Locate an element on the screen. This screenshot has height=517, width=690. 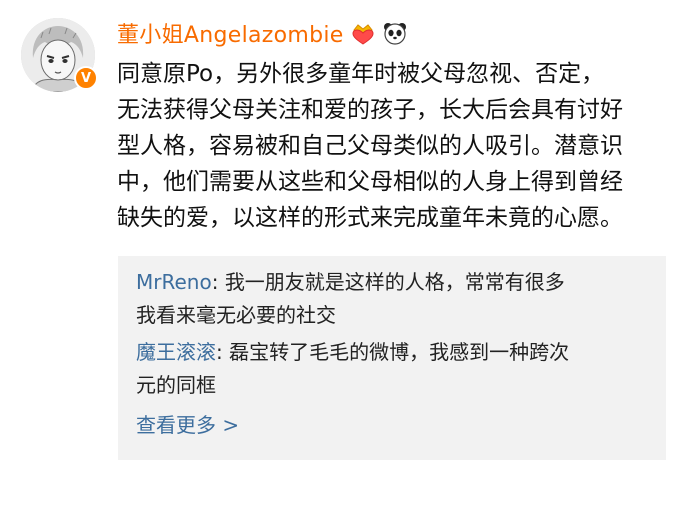
reply-item: MrReno: 我一朋友就是这样的人格，常常有很多 我看来毫无必要的社交 is located at coordinates (392, 299).